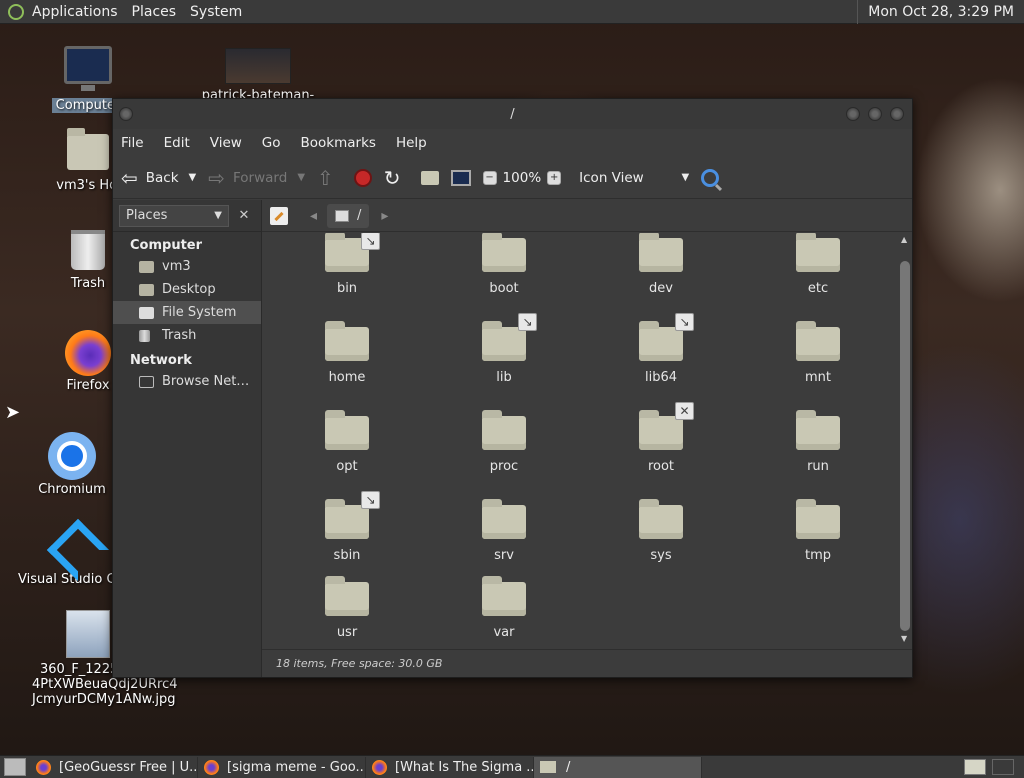 Image resolution: width=1024 pixels, height=778 pixels. Describe the element at coordinates (258, 75) in the screenshot. I see `desktop-image-thumbnail: patrick-bateman-` at that location.